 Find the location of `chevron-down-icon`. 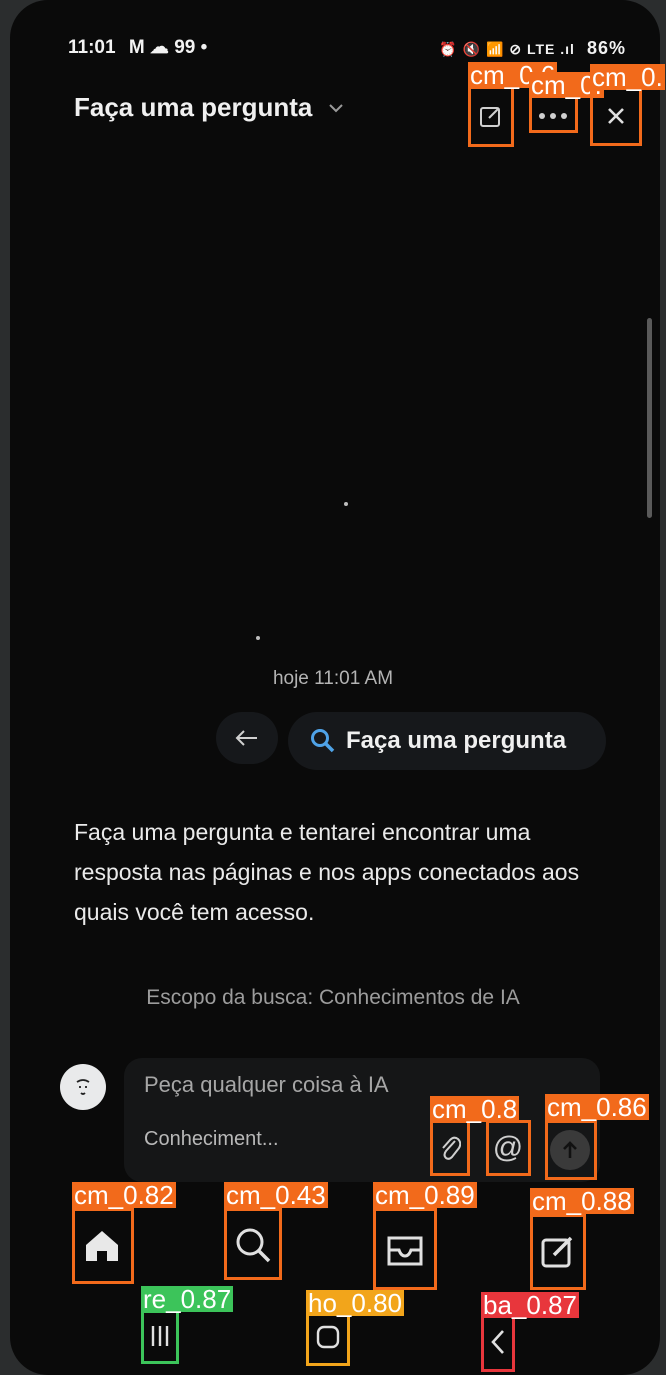

chevron-down-icon is located at coordinates (336, 108).